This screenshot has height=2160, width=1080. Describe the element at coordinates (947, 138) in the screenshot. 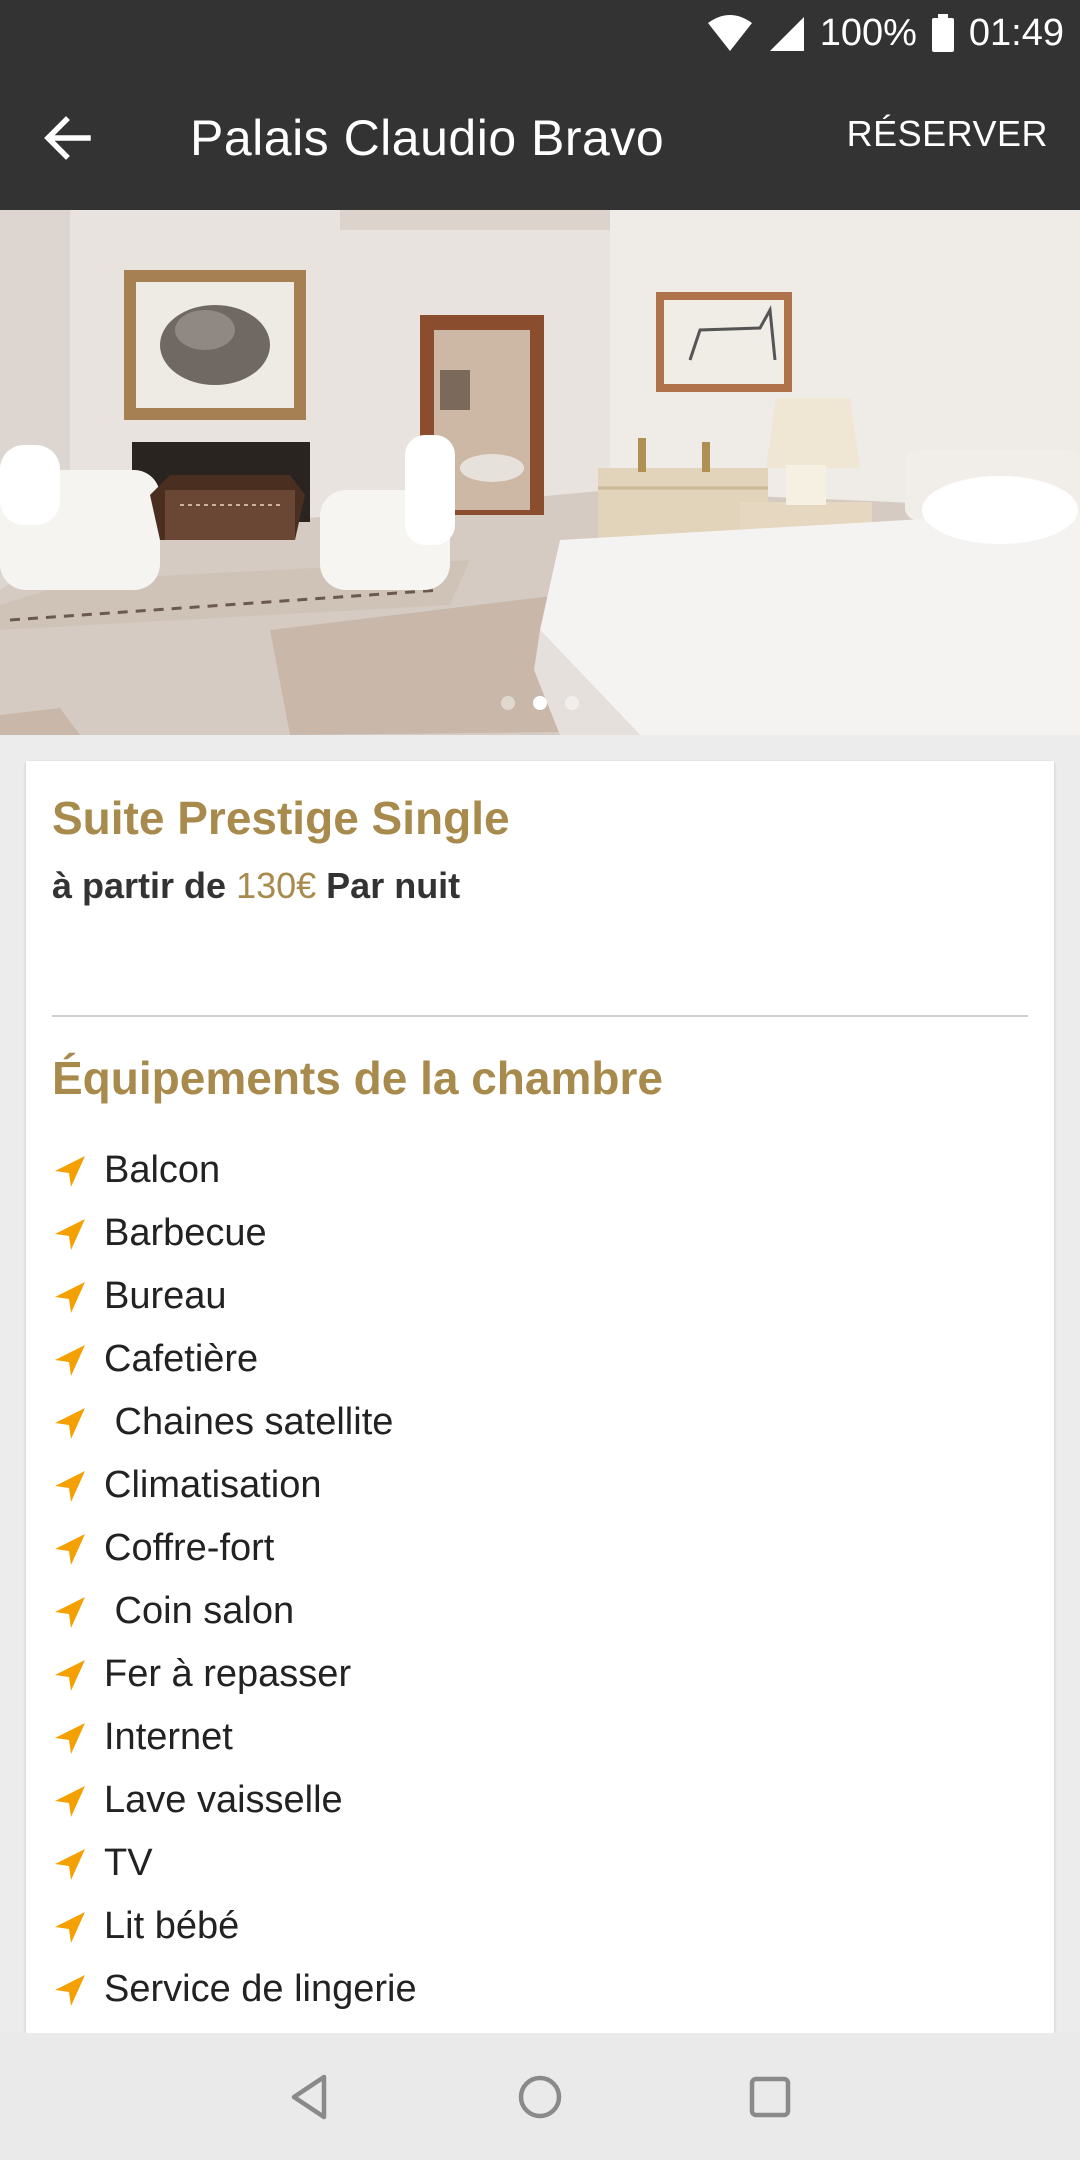

I see `reserve-button: RÉSERVER` at that location.